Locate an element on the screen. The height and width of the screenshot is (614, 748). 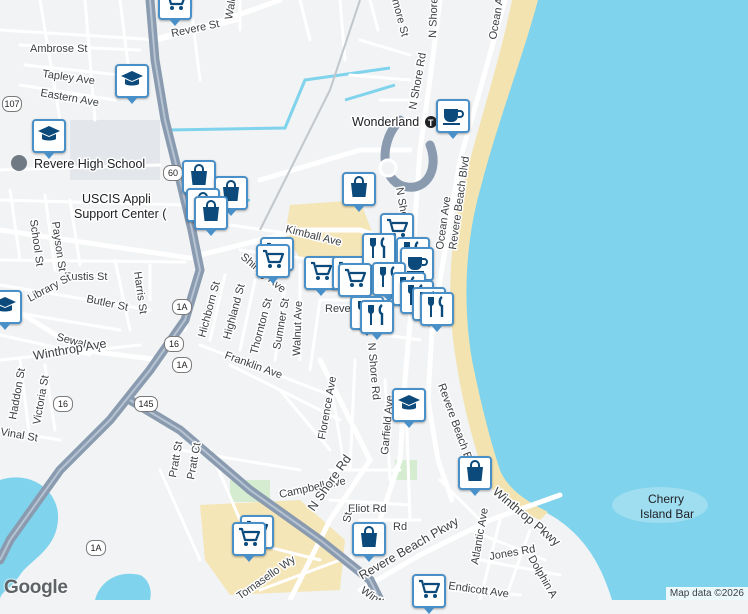
label-revere-fragment: Reve is located at coordinates (338, 309).